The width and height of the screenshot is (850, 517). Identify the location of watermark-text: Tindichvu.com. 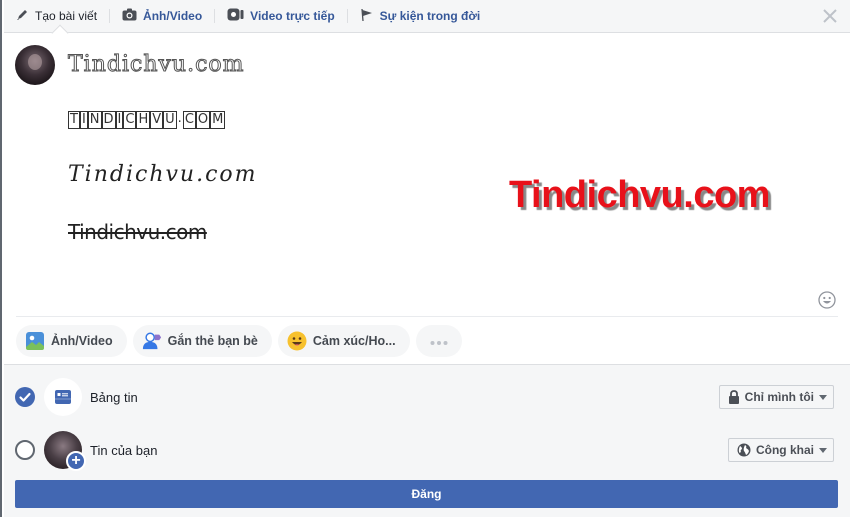
(639, 195).